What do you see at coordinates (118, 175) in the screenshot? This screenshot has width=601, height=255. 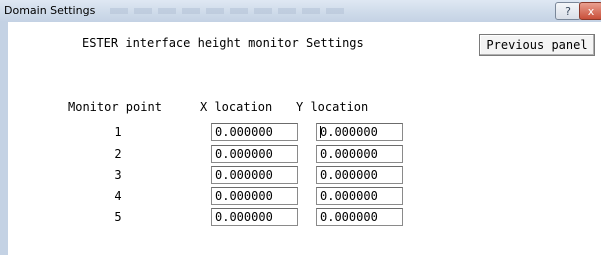 I see `monitor-point-label: 3` at bounding box center [118, 175].